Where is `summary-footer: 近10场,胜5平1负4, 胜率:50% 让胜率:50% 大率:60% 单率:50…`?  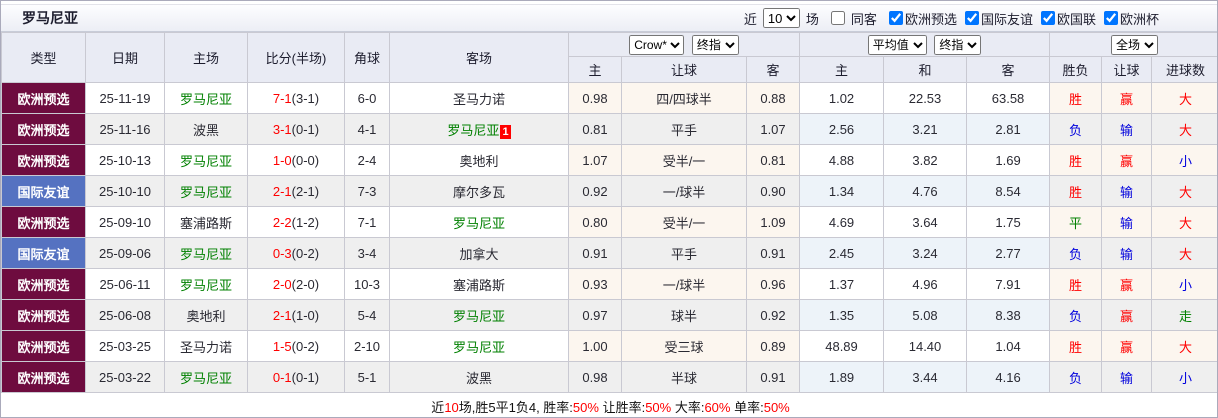 summary-footer: 近10场,胜5平1负4, 胜率:50% 让胜率:50% 大率:60% 单率:50… is located at coordinates (609, 404).